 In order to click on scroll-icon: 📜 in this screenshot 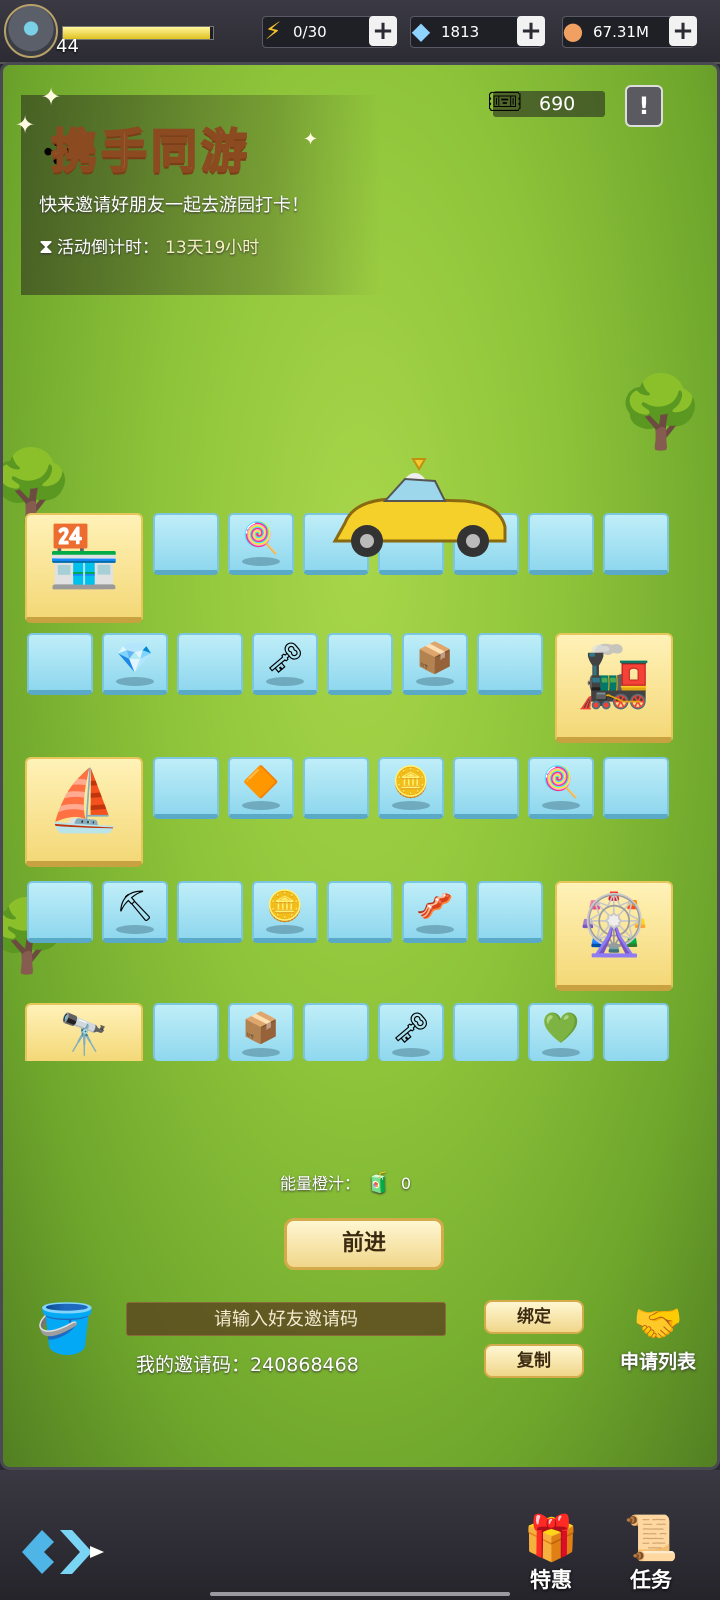, I will do `click(651, 1538)`.